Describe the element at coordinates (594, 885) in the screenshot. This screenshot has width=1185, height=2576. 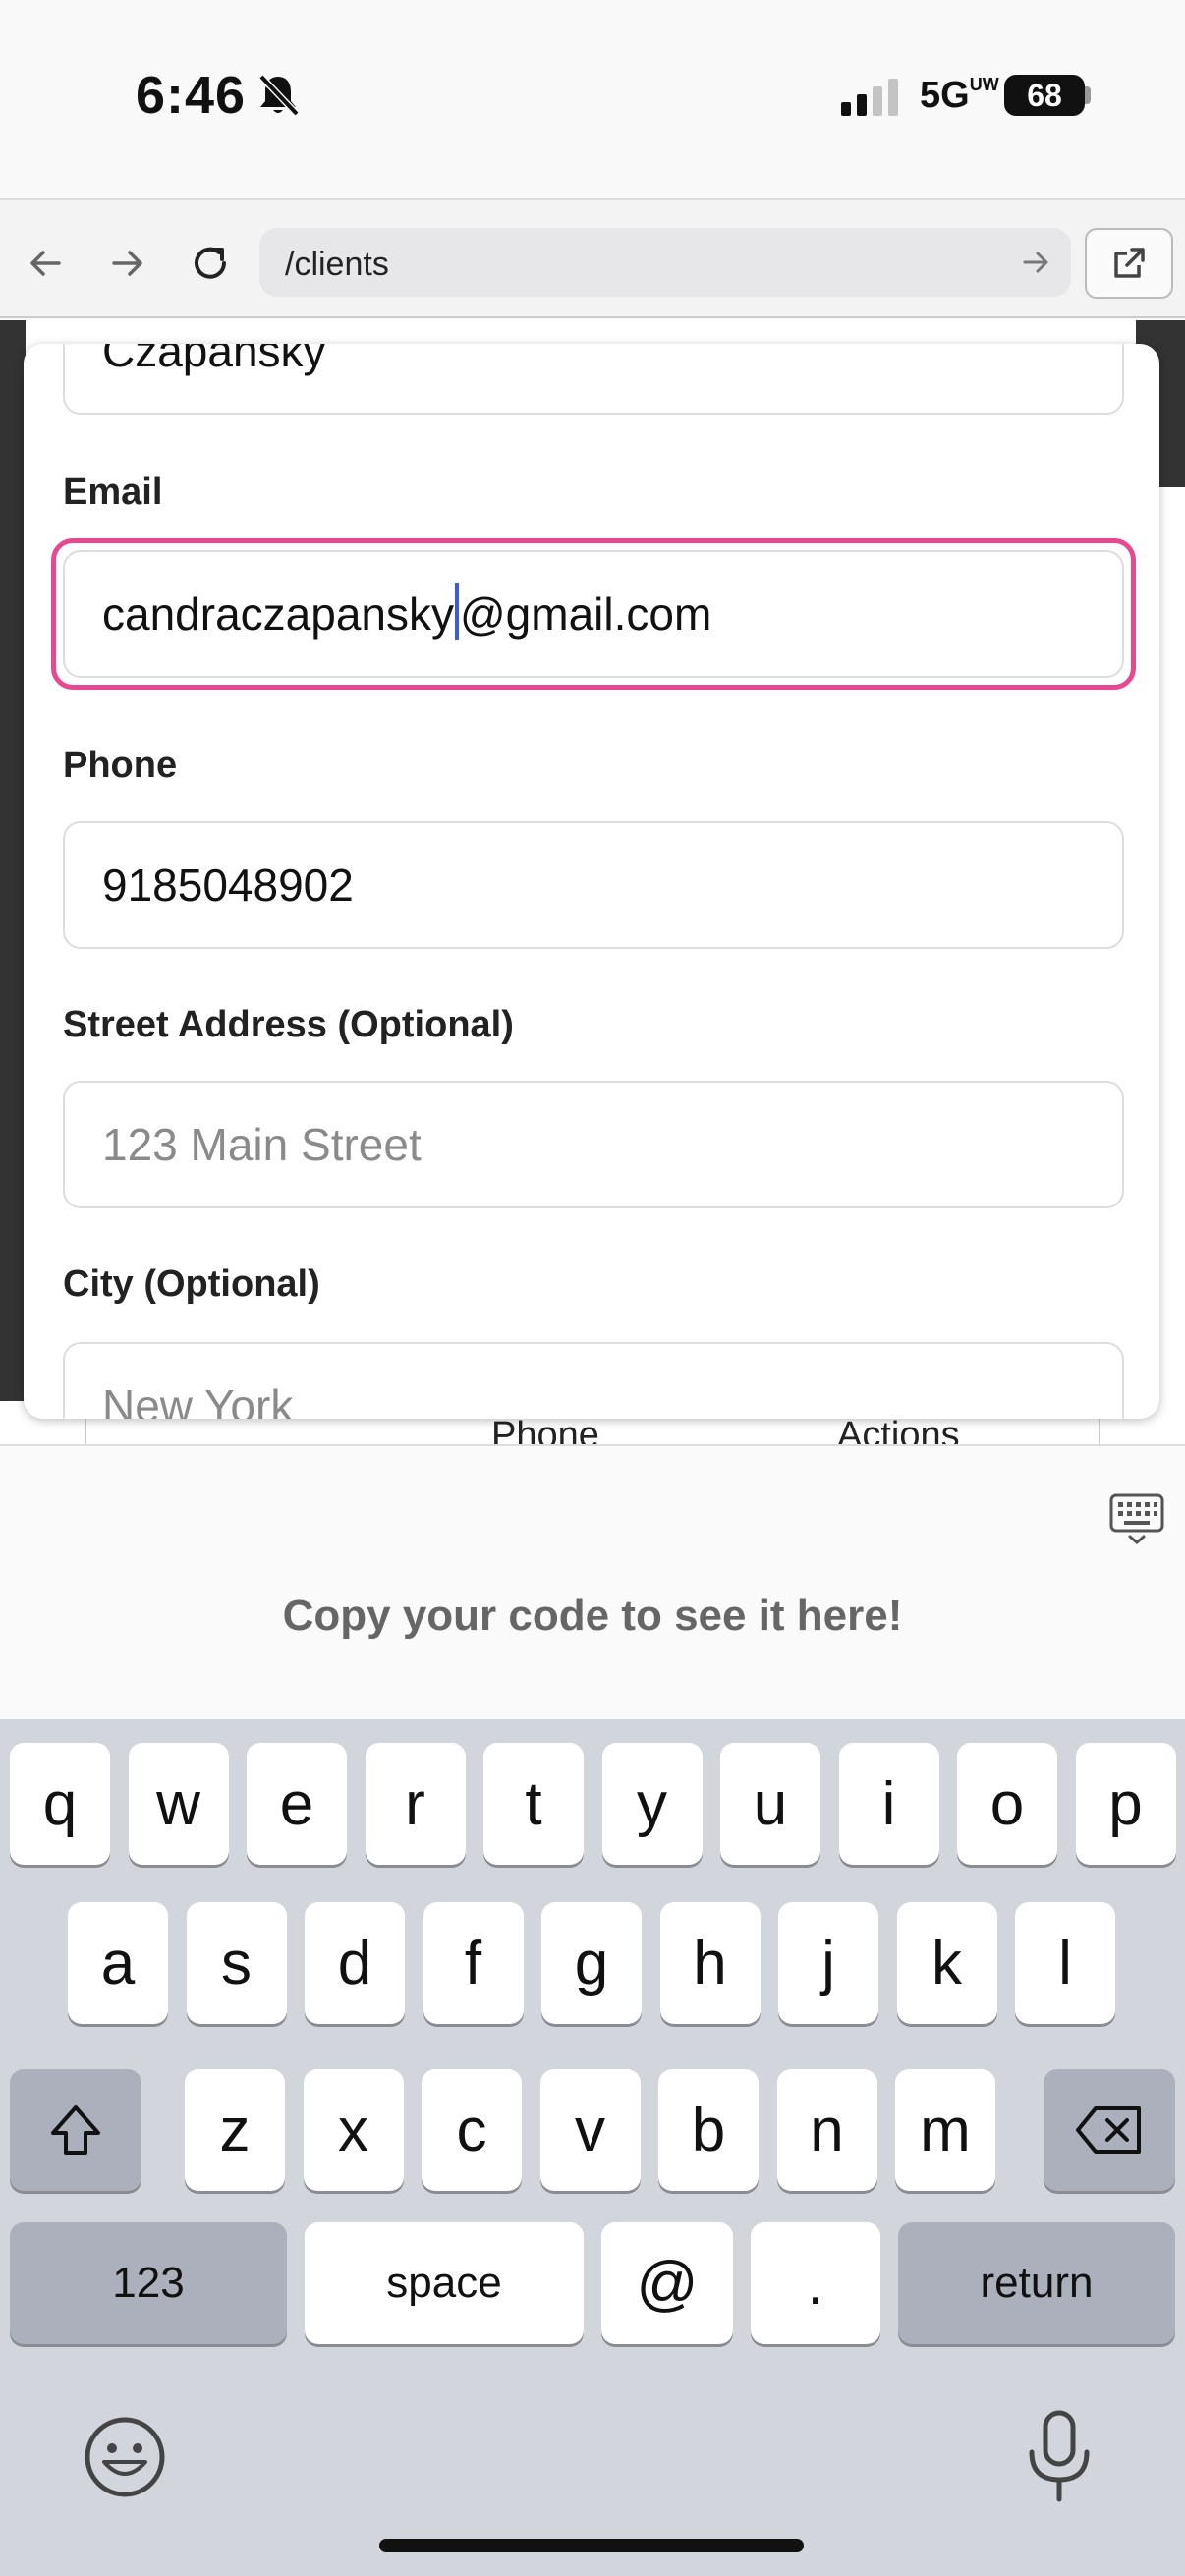
I see `phone-field: 9185048902` at that location.